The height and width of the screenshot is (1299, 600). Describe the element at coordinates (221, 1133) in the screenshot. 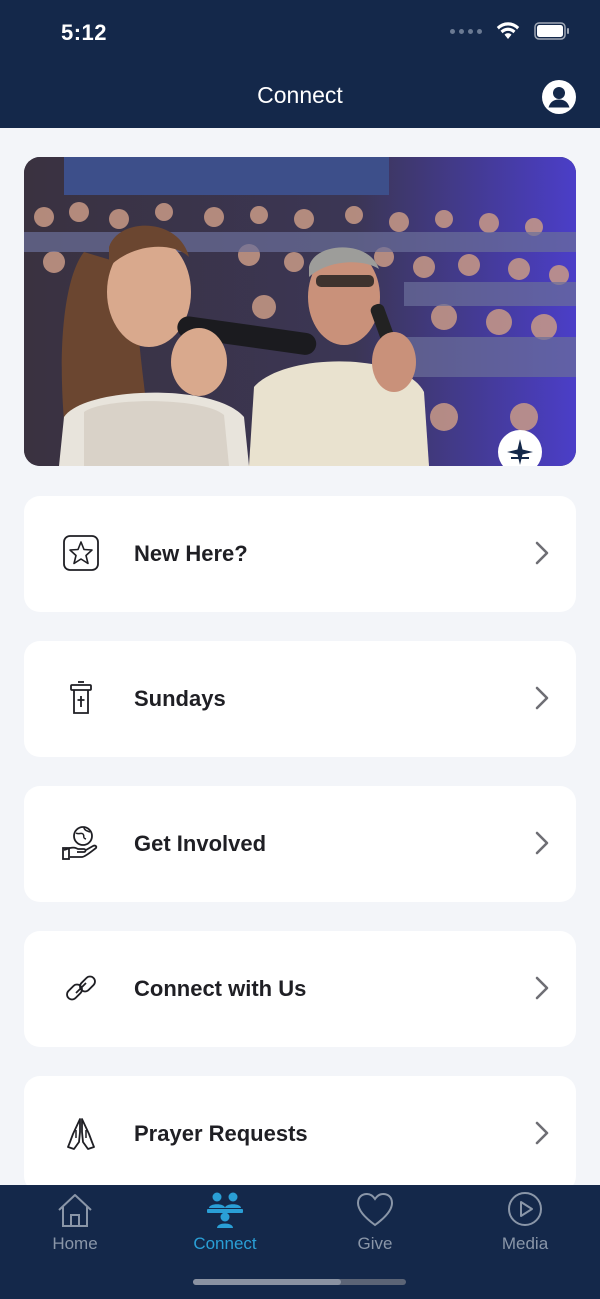

I see `menu-item-label: Prayer Requests` at that location.